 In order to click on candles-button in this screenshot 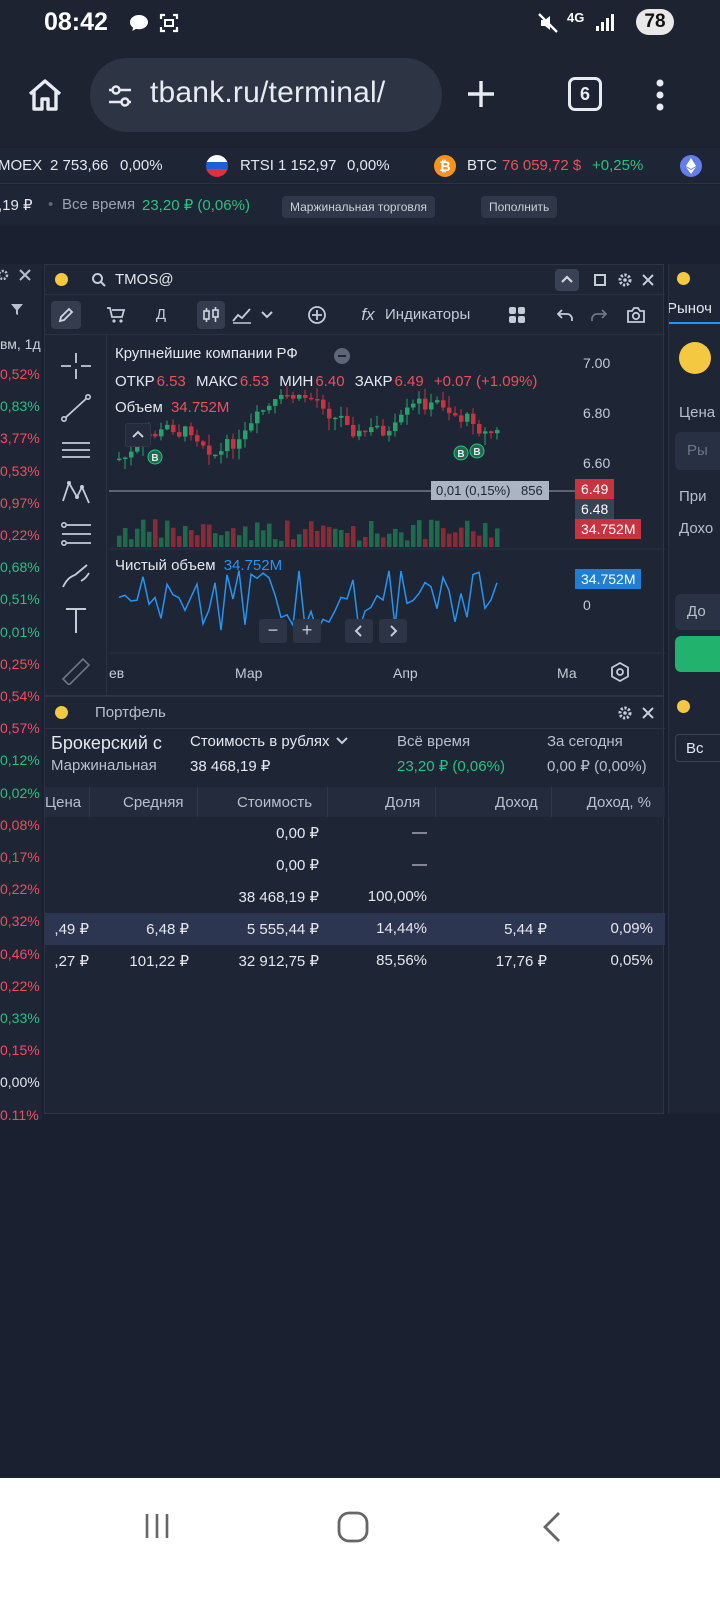, I will do `click(211, 315)`.